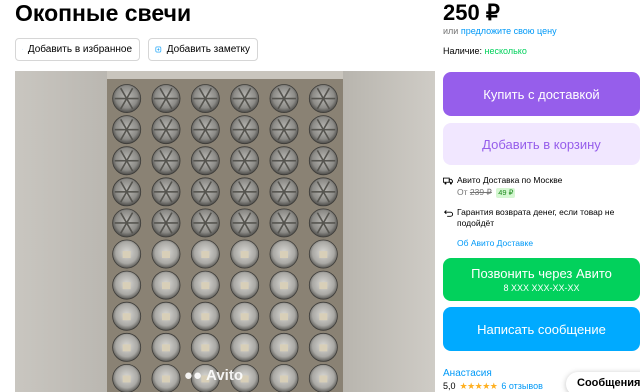 This screenshot has width=640, height=392. I want to click on price-offer-line: или предложите свою цену, so click(500, 31).